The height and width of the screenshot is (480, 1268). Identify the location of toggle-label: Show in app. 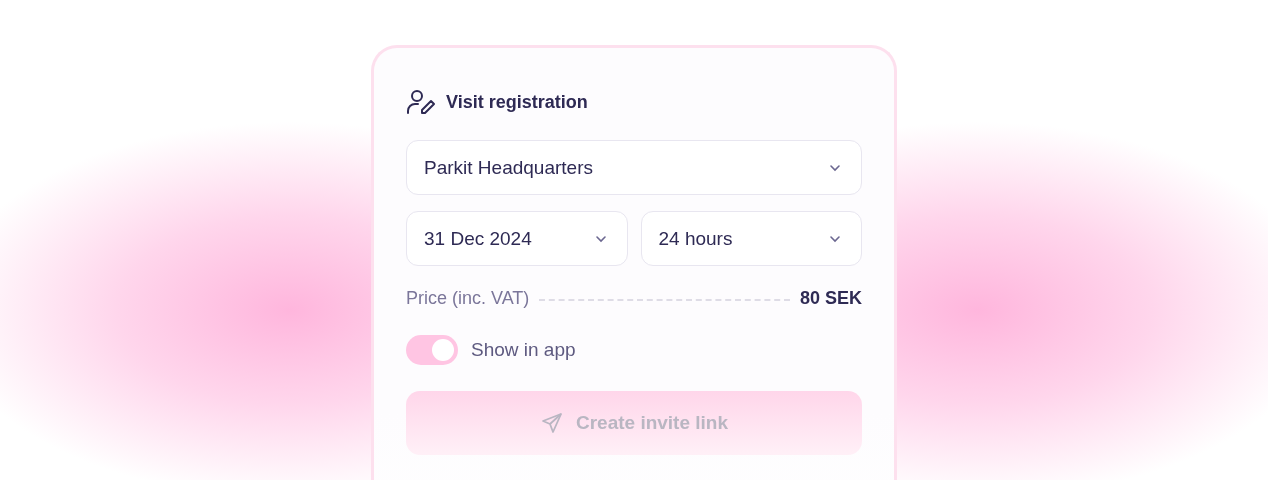
(523, 350).